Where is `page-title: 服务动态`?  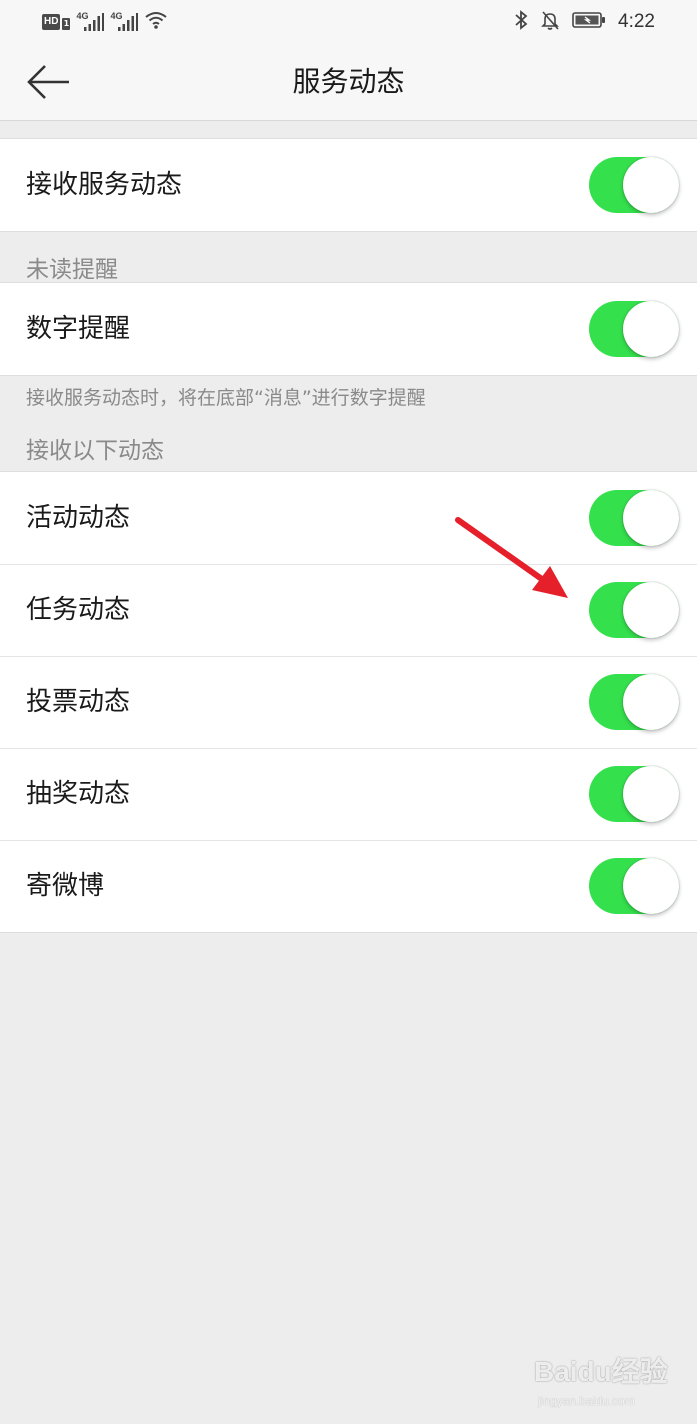
page-title: 服务动态 is located at coordinates (348, 81).